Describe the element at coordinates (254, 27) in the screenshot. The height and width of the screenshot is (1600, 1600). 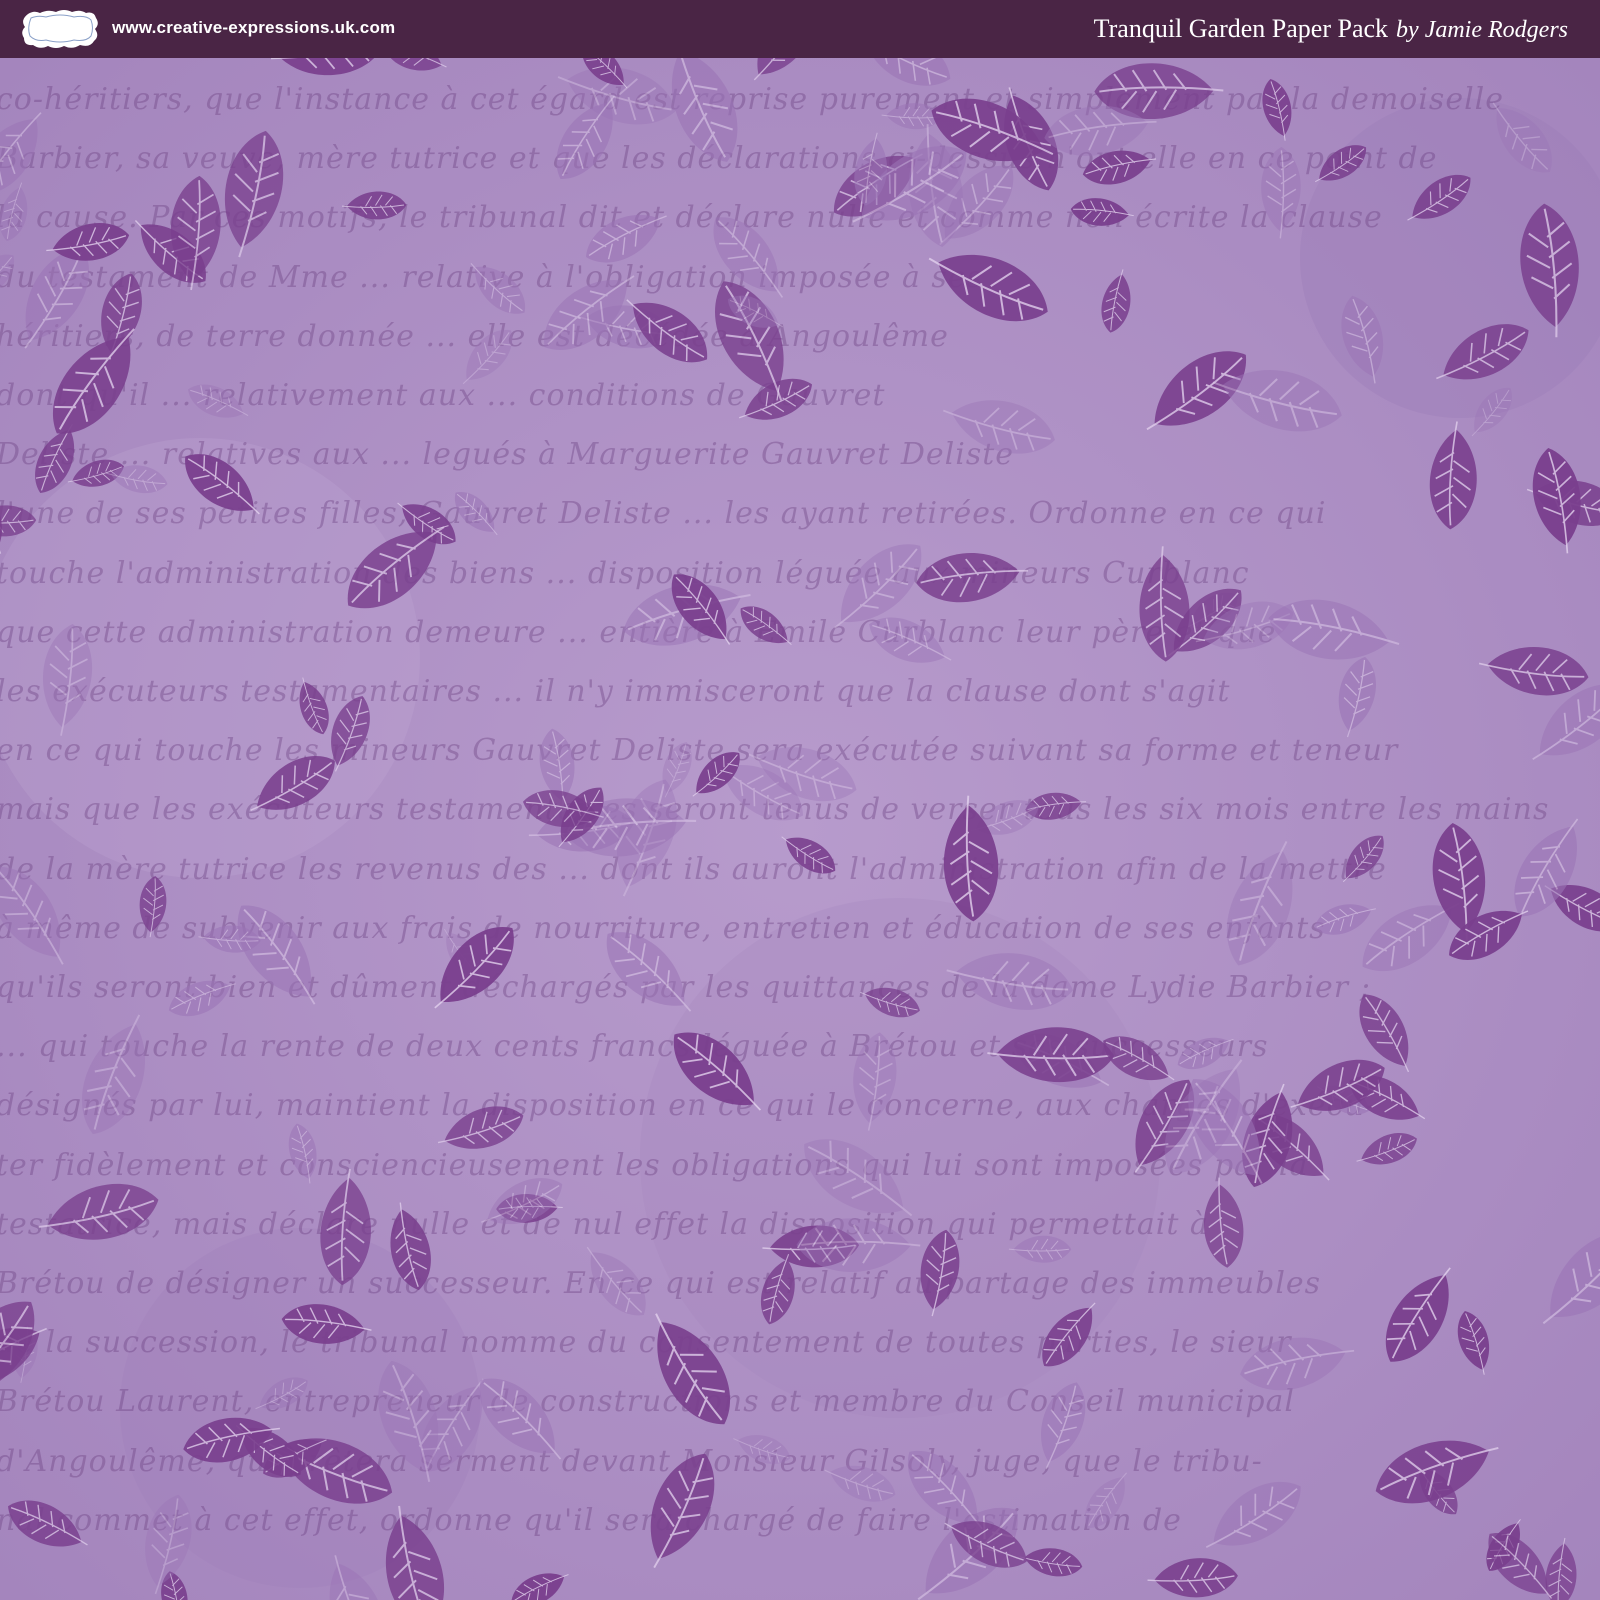
I see `site-url: www.creative-expressions.uk.com` at that location.